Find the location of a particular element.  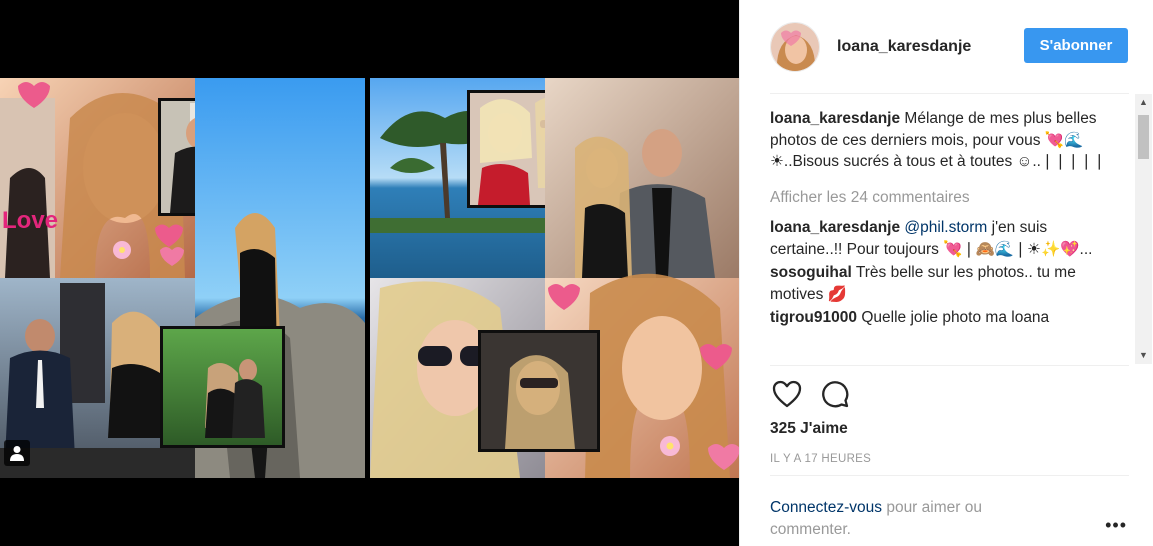

comment-button is located at coordinates (835, 394).